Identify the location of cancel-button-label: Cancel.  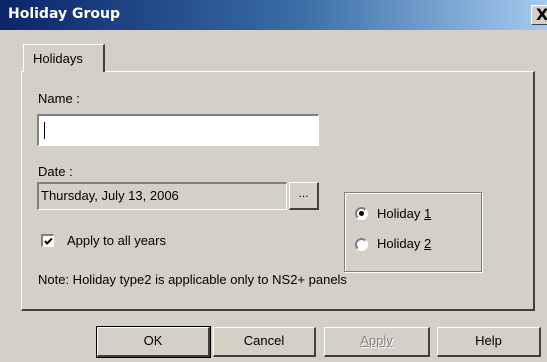
(264, 340).